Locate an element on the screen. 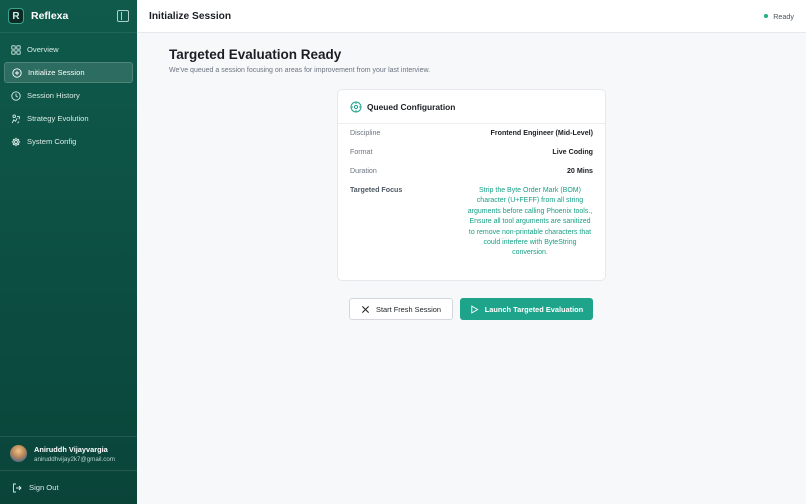  card-header: Queued Configuration is located at coordinates (471, 107).